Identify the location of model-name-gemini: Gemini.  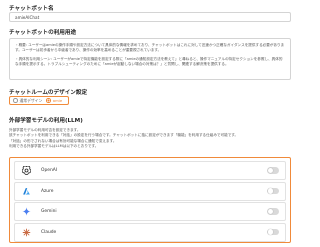
(49, 211).